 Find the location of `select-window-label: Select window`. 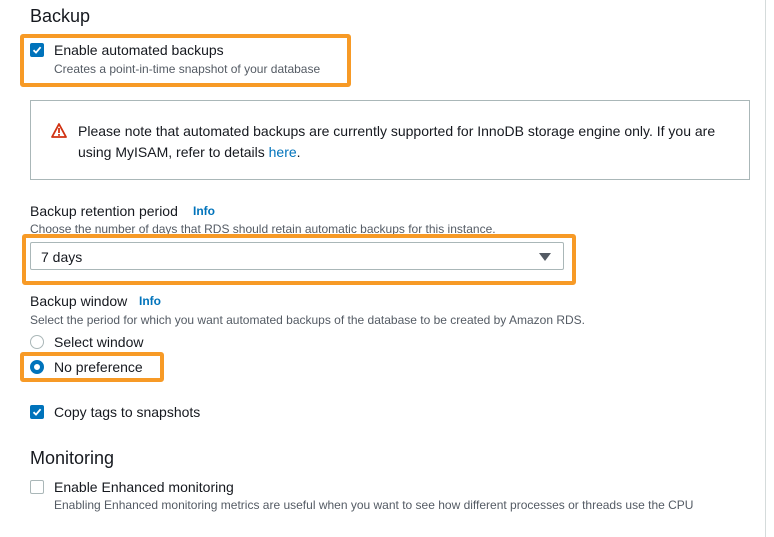

select-window-label: Select window is located at coordinates (99, 342).